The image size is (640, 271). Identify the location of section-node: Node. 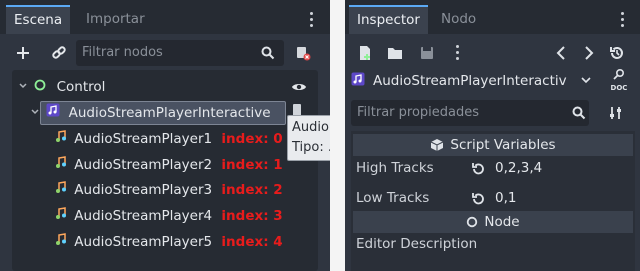
(493, 222).